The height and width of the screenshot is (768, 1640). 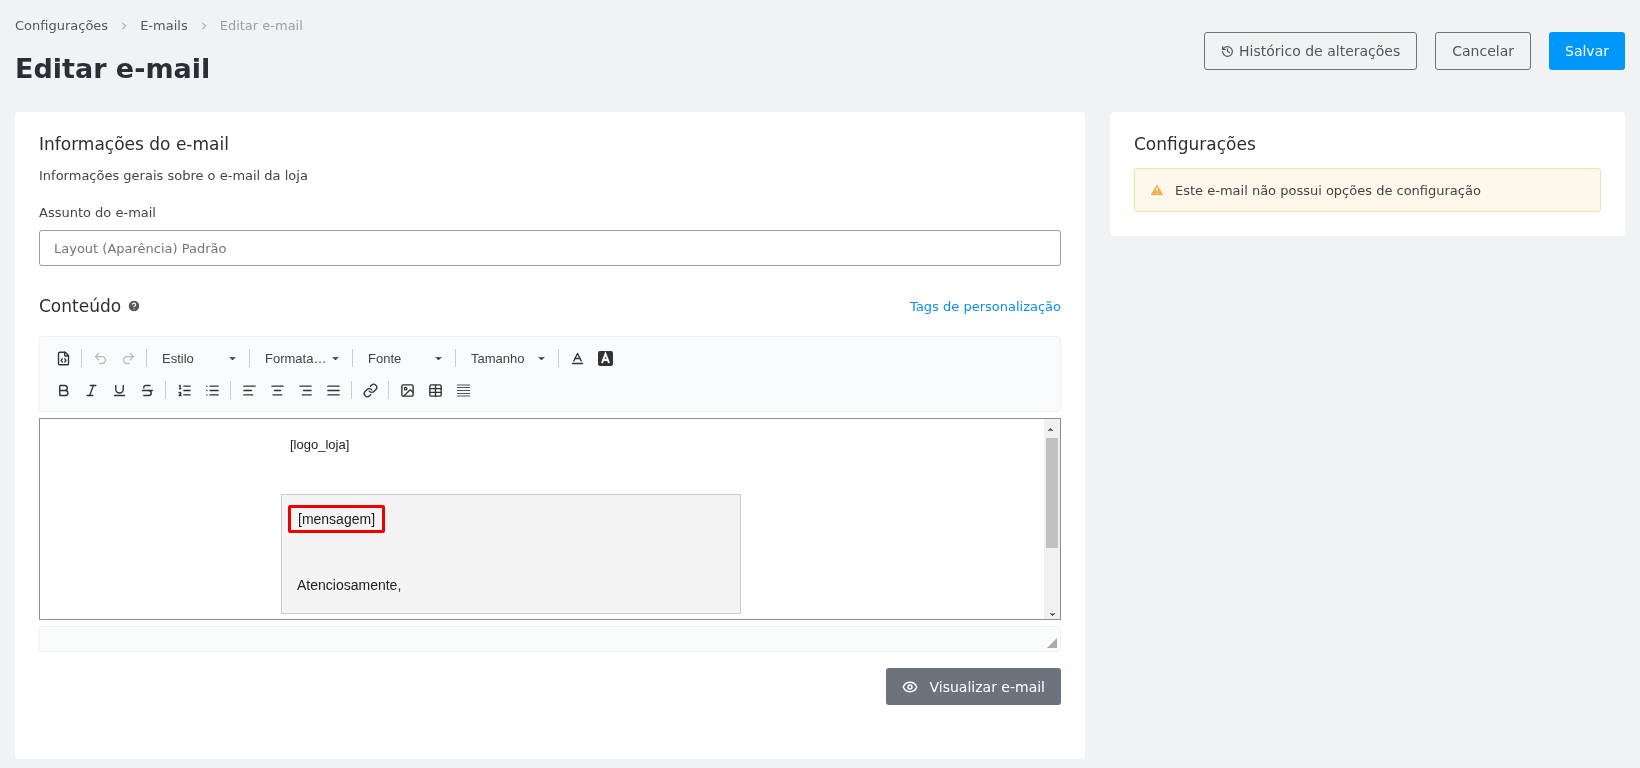 I want to click on source-code-icon, so click(x=63, y=358).